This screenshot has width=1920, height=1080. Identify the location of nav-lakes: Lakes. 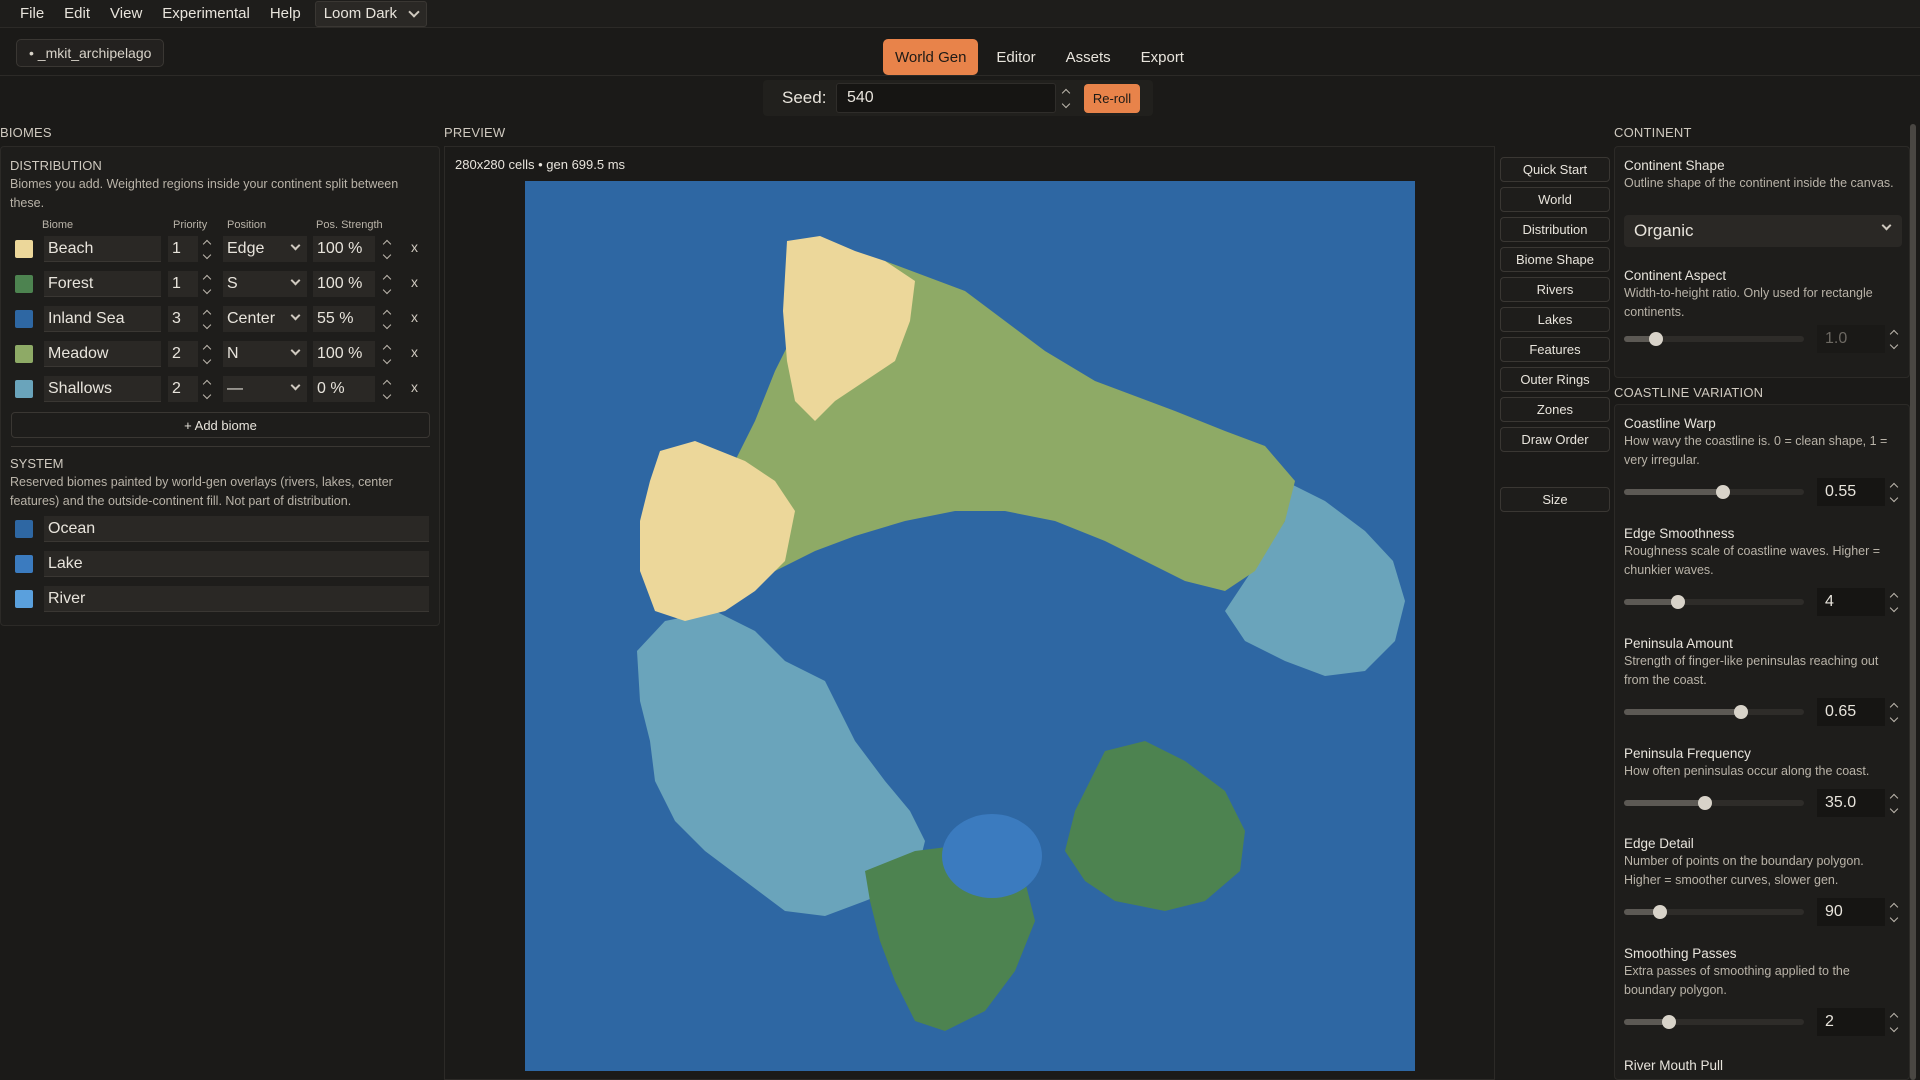
(1555, 319).